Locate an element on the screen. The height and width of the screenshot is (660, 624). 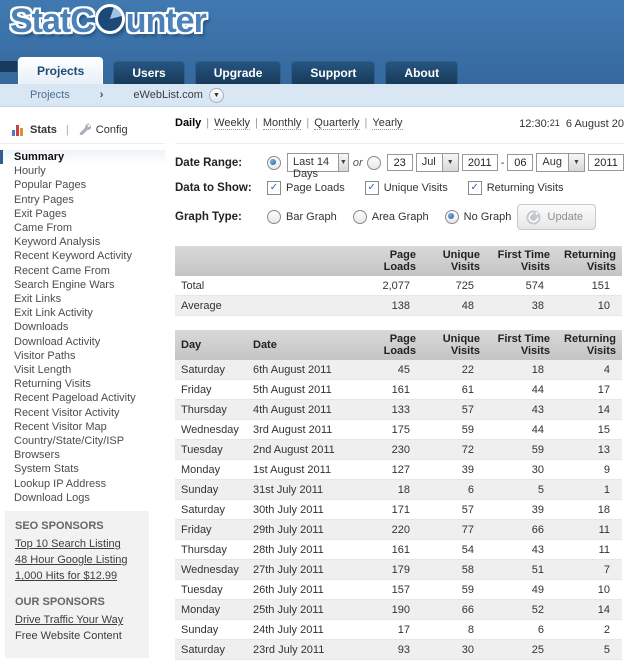
sponsor-link-top-10-search-listing: Top 10 Search Listing is located at coordinates (77, 544).